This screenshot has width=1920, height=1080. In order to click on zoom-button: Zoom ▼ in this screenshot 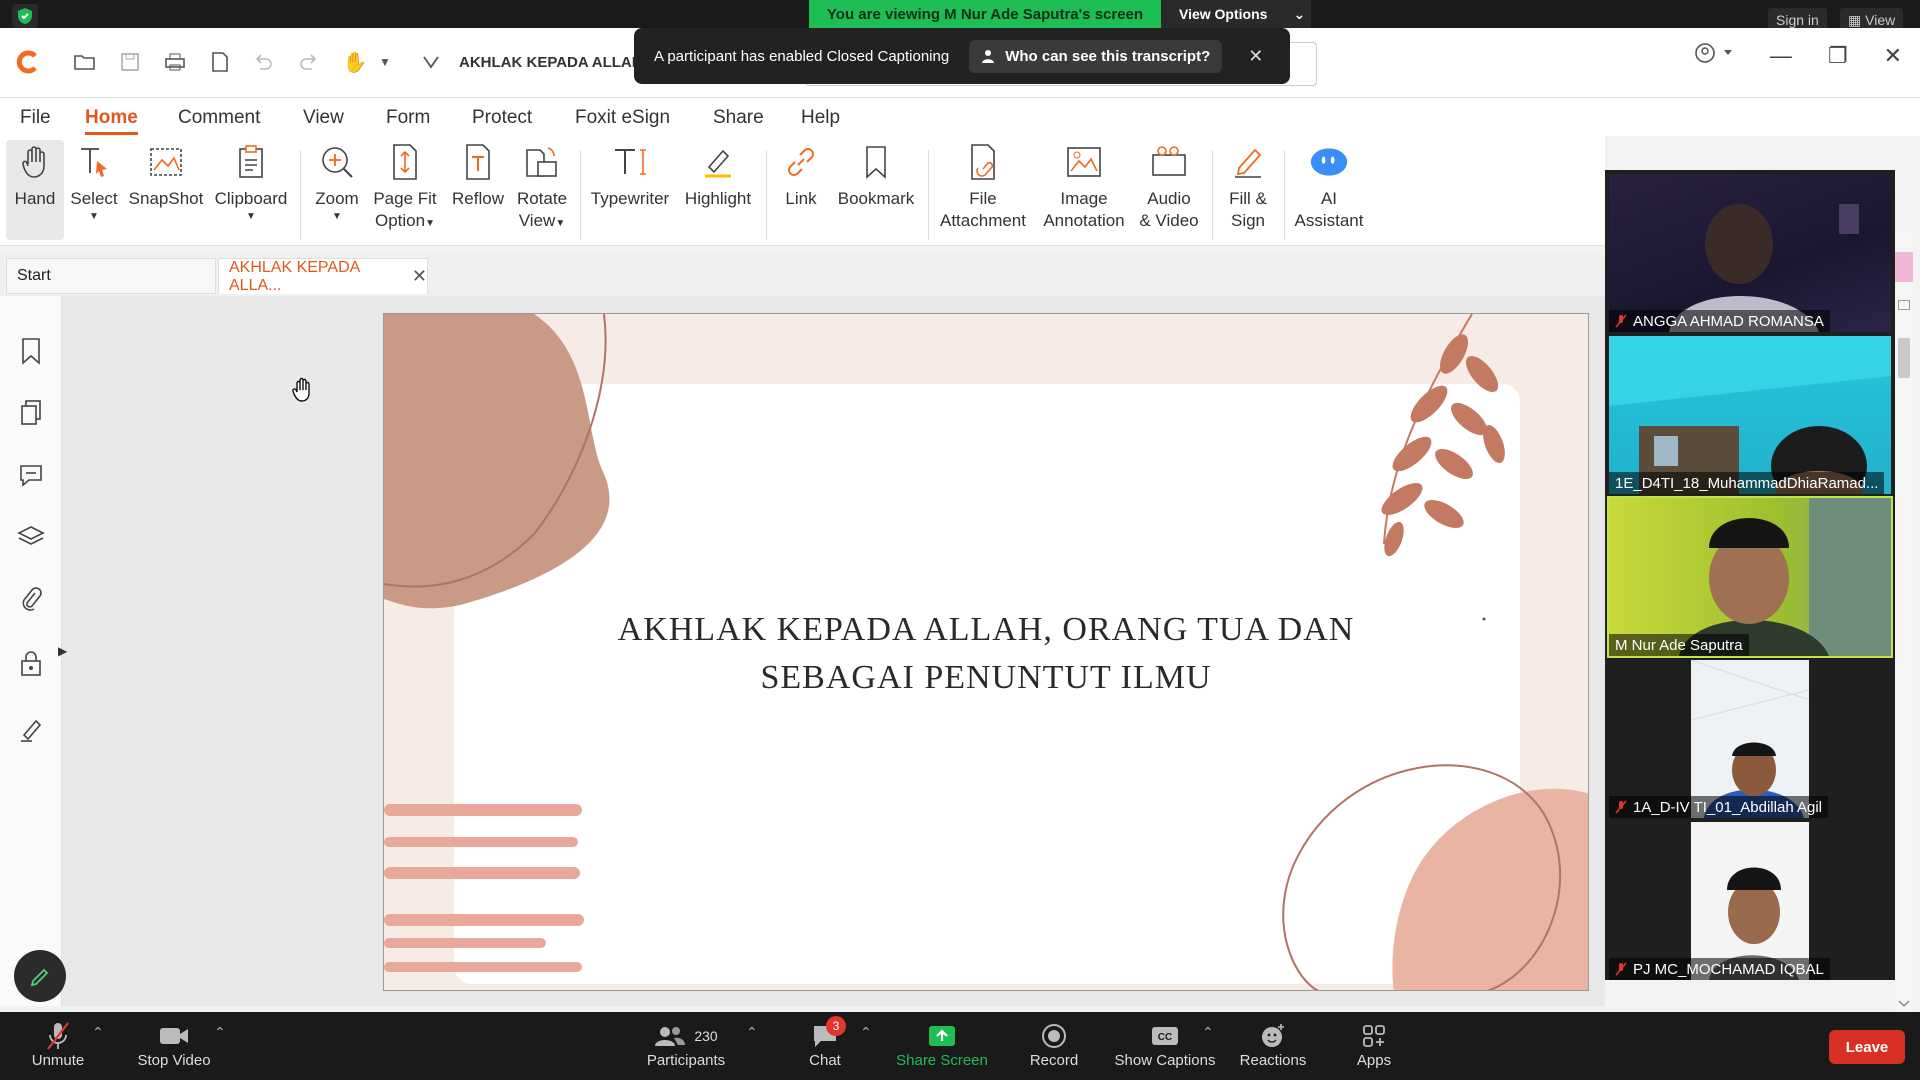, I will do `click(337, 190)`.